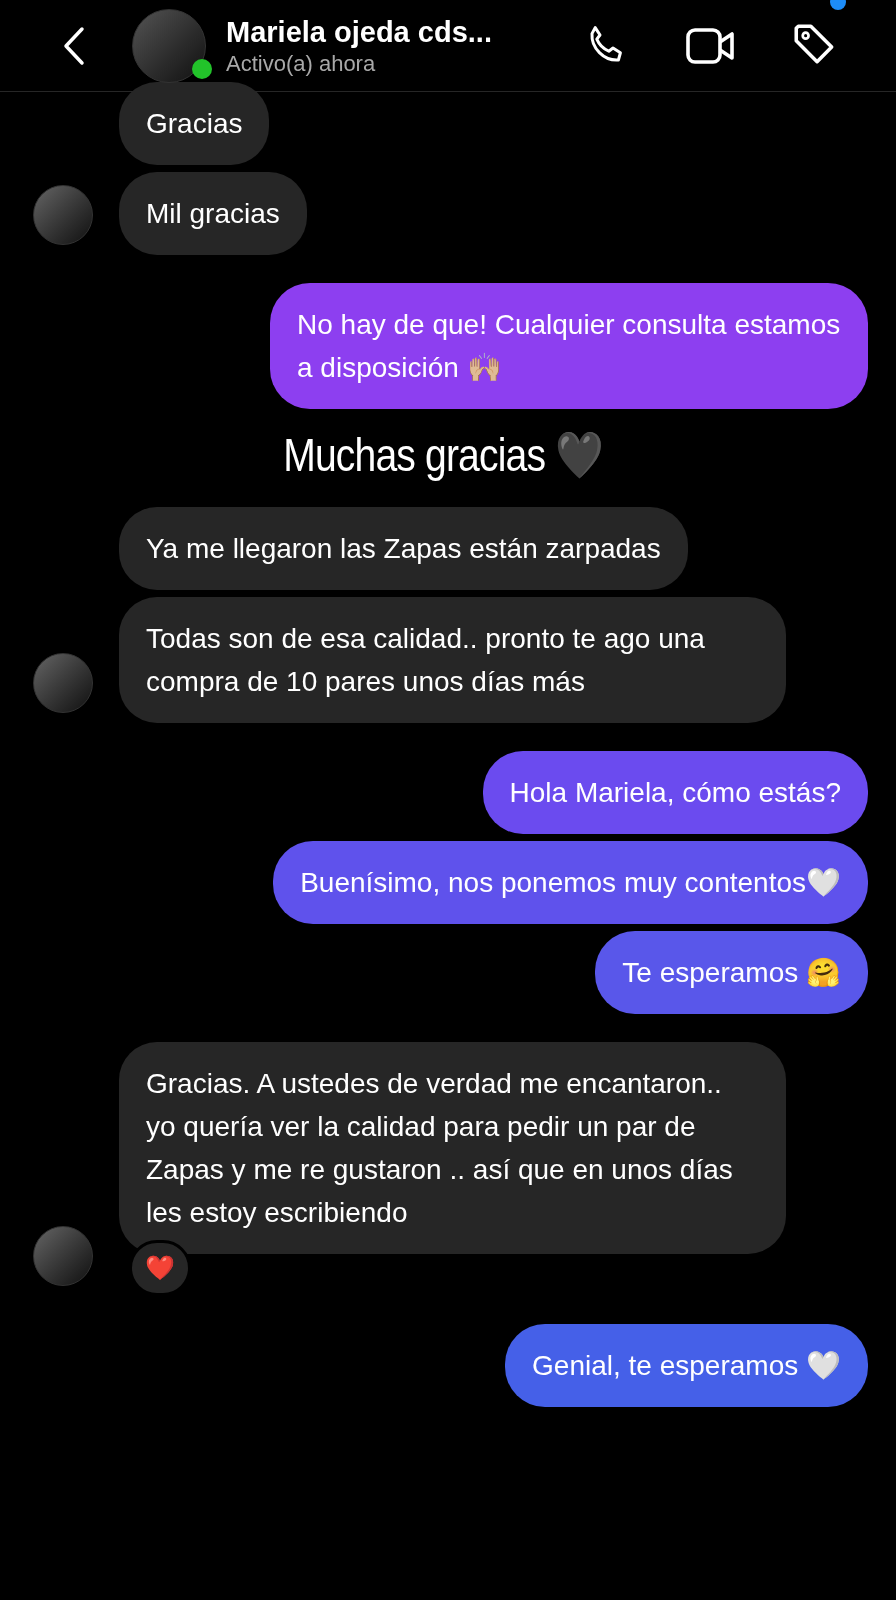 Image resolution: width=896 pixels, height=1600 pixels. What do you see at coordinates (160, 1268) in the screenshot?
I see `reaction: ❤` at bounding box center [160, 1268].